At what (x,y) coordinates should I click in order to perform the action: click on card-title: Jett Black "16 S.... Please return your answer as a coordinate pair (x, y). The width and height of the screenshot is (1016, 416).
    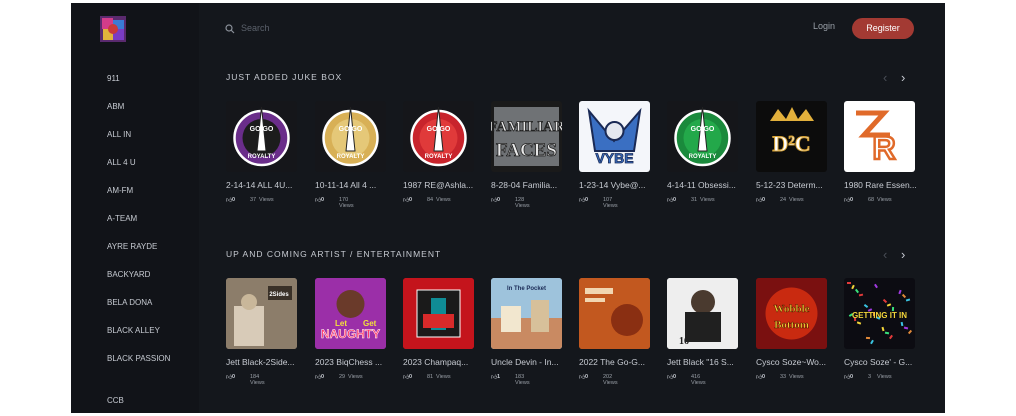
    Looking at the image, I should click on (704, 362).